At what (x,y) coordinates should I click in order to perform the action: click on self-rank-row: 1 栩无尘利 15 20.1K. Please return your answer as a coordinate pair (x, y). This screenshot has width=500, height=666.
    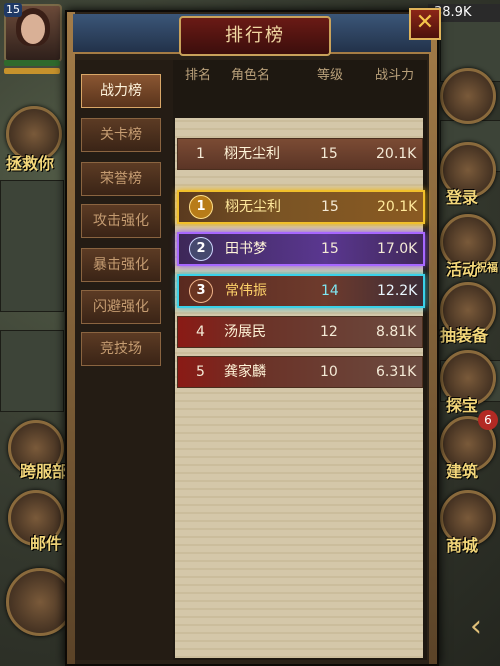
    Looking at the image, I should click on (300, 154).